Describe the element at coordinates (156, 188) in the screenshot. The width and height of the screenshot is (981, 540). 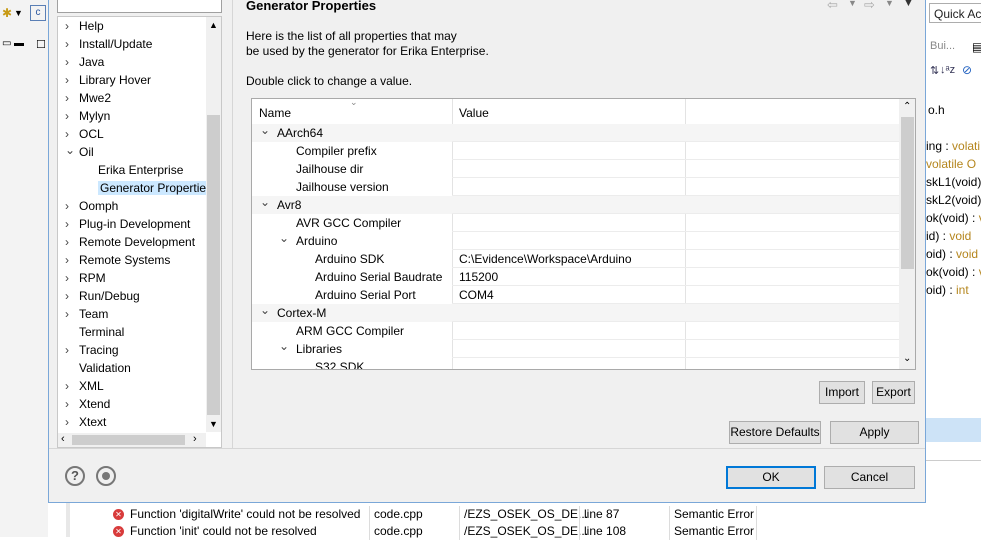
I see `tree-item: Generator Properties` at that location.